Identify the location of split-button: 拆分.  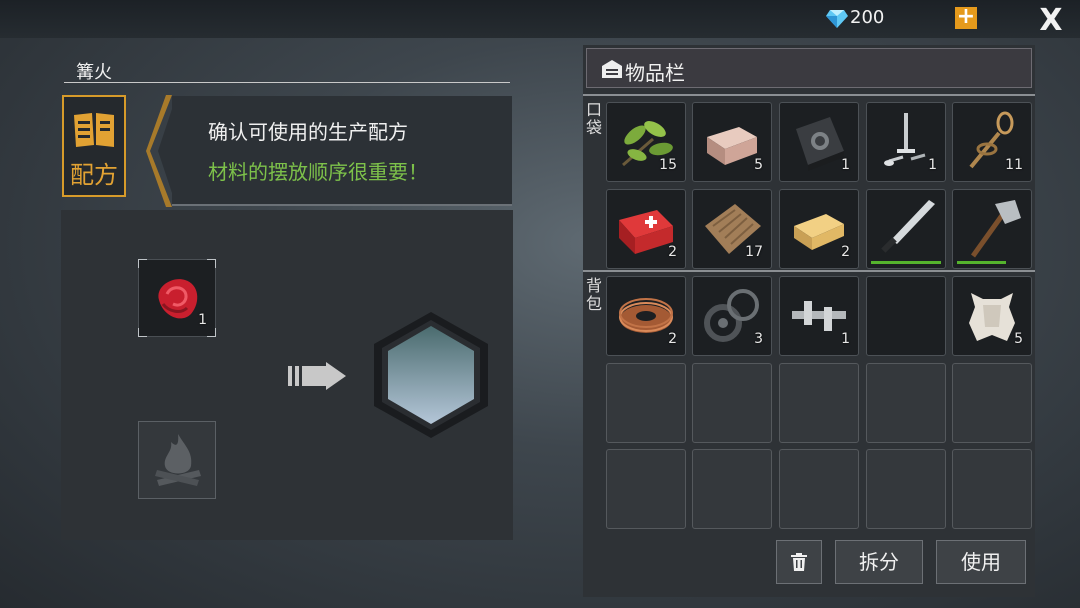
(879, 562).